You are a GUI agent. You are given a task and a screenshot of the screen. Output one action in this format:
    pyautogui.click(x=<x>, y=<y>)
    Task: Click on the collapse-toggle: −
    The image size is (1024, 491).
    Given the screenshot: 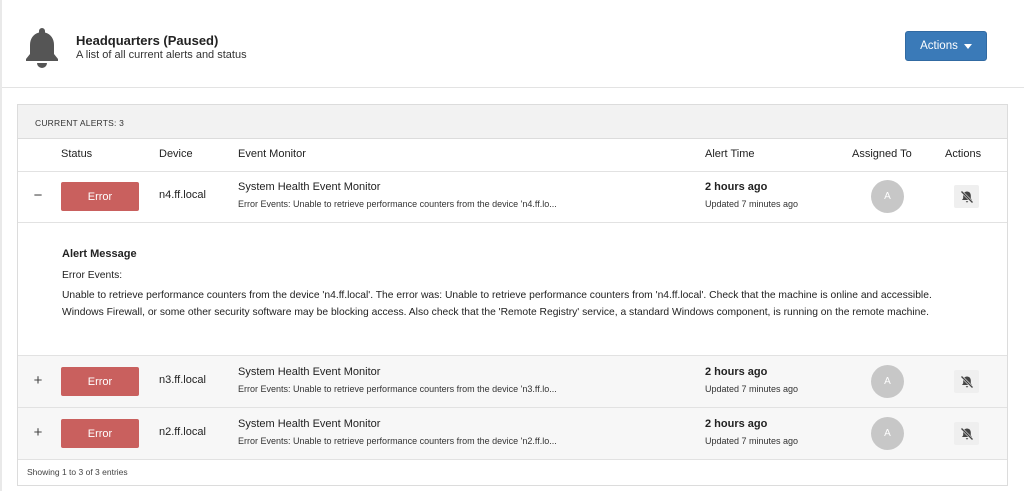 What is the action you would take?
    pyautogui.click(x=38, y=196)
    